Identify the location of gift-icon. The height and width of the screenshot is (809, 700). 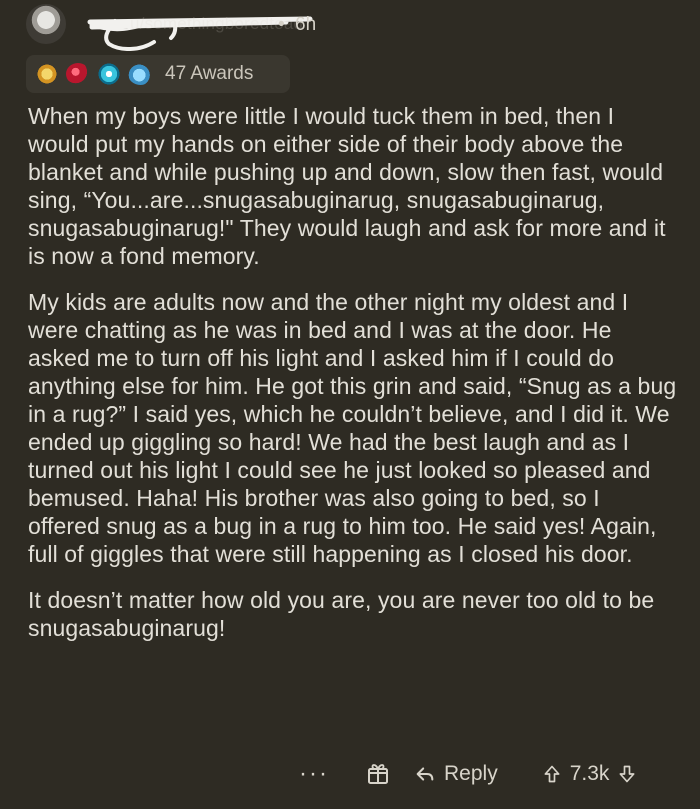
(378, 774).